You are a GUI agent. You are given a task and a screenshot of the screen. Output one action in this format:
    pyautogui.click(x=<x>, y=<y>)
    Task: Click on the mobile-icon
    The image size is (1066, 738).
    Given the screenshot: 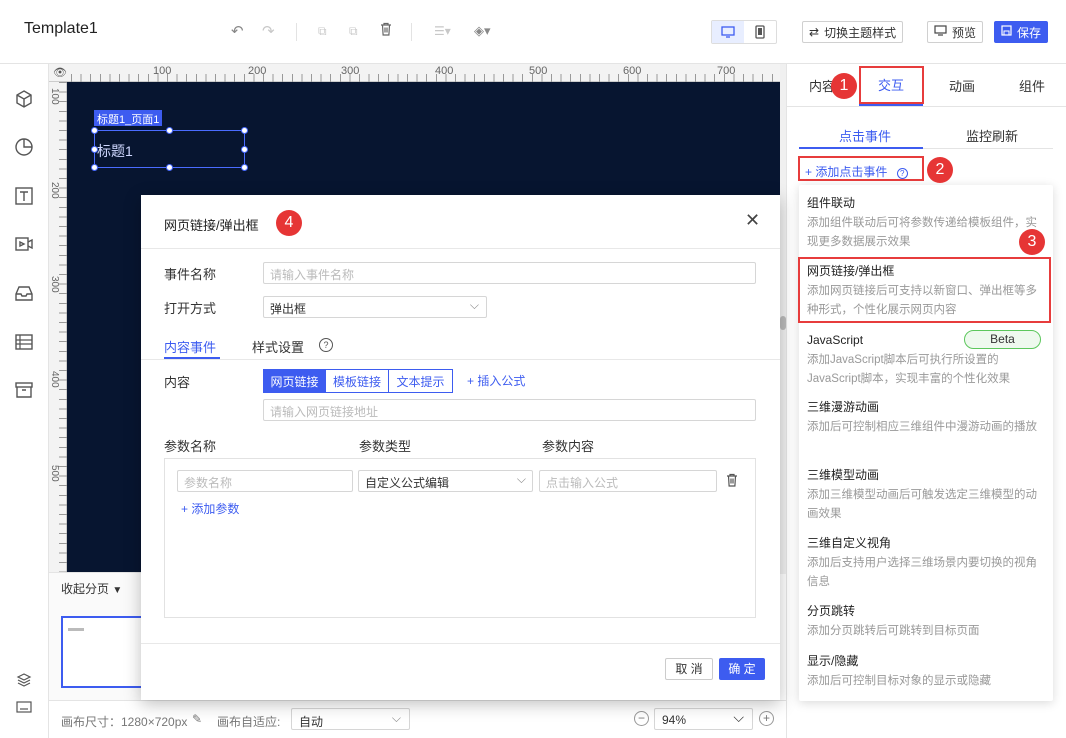 What is the action you would take?
    pyautogui.click(x=760, y=32)
    